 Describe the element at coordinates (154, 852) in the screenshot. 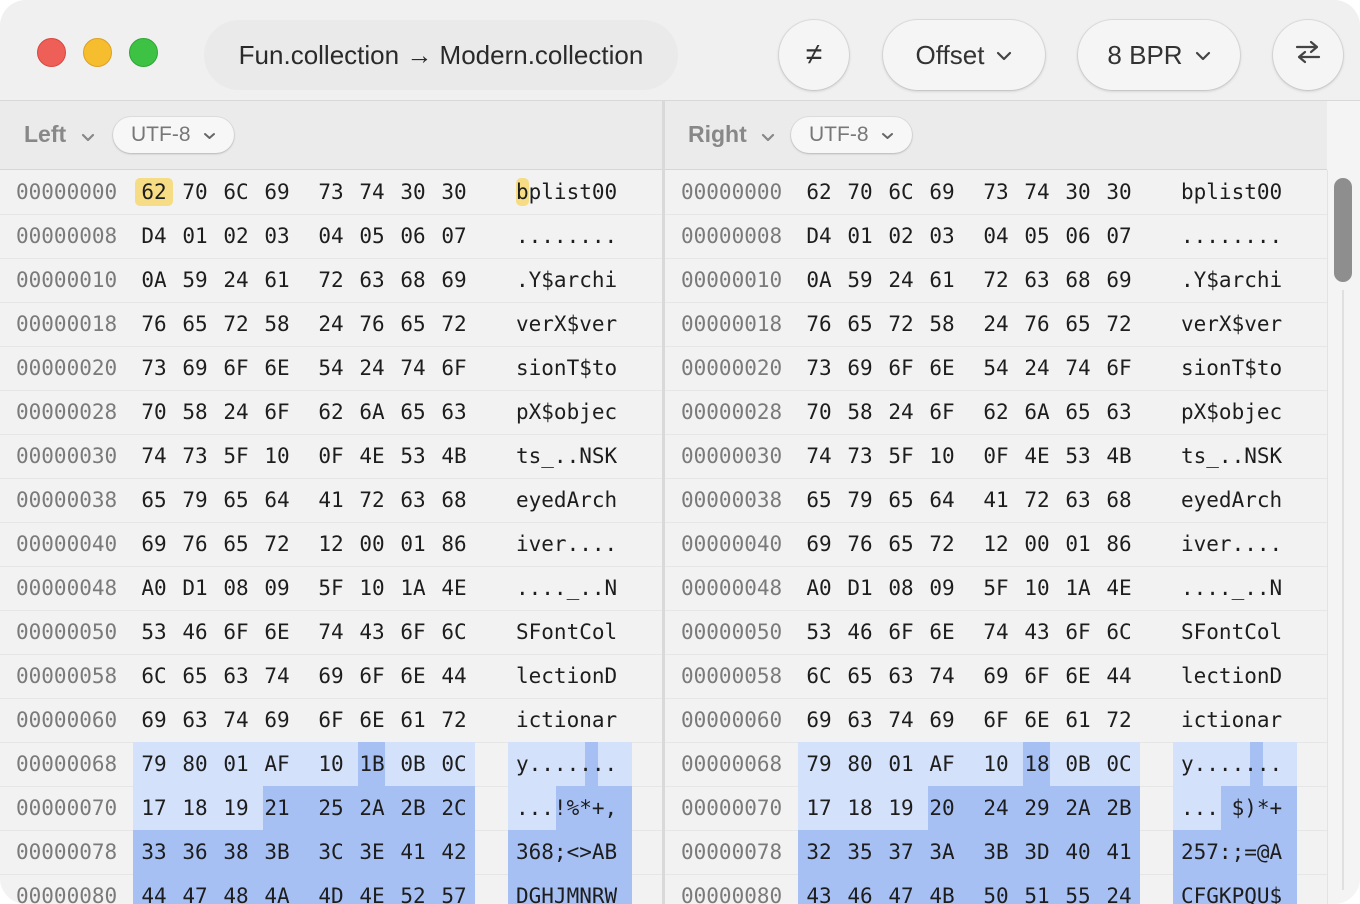

I see `hex-byte: 33` at that location.